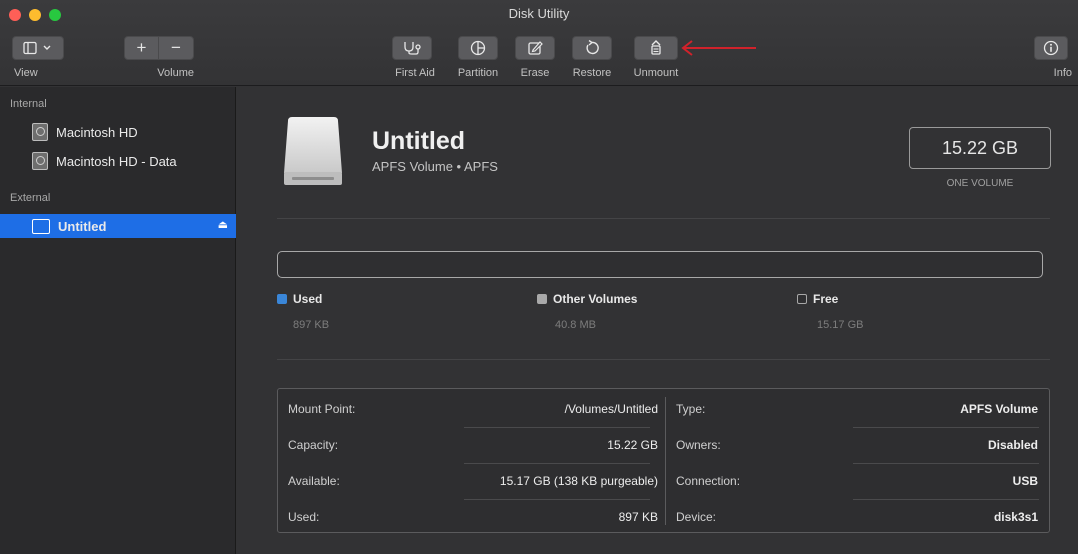 The width and height of the screenshot is (1078, 554). I want to click on pie-chart-icon, so click(478, 48).